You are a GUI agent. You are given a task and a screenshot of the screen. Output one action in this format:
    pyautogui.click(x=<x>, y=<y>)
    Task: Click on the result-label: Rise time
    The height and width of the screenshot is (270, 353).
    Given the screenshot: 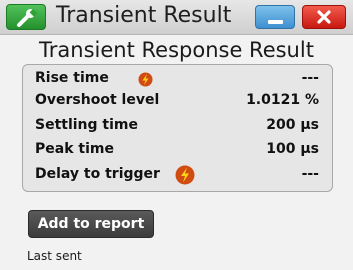 What is the action you would take?
    pyautogui.click(x=72, y=78)
    